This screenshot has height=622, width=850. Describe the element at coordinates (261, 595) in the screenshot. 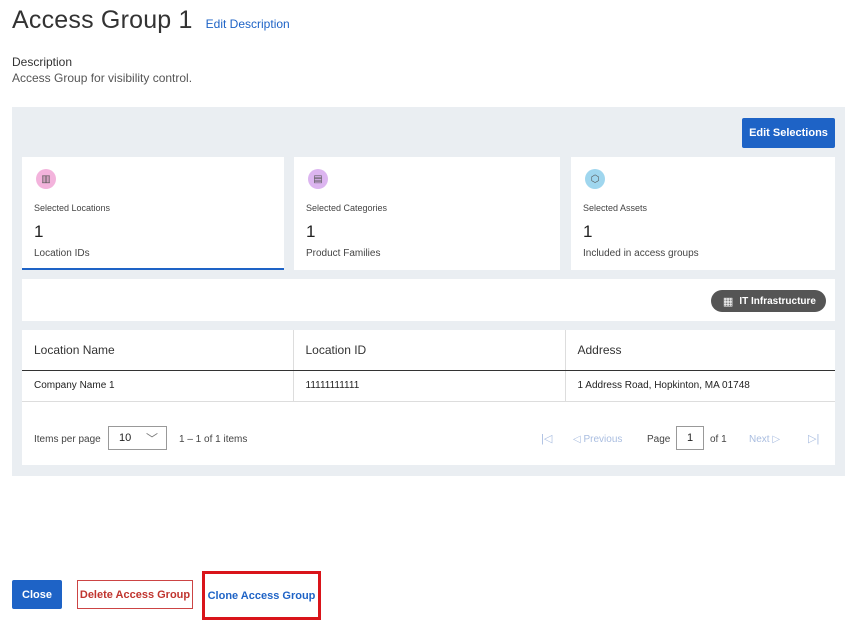

I see `clone-access-group-button: Clone Access Group` at that location.